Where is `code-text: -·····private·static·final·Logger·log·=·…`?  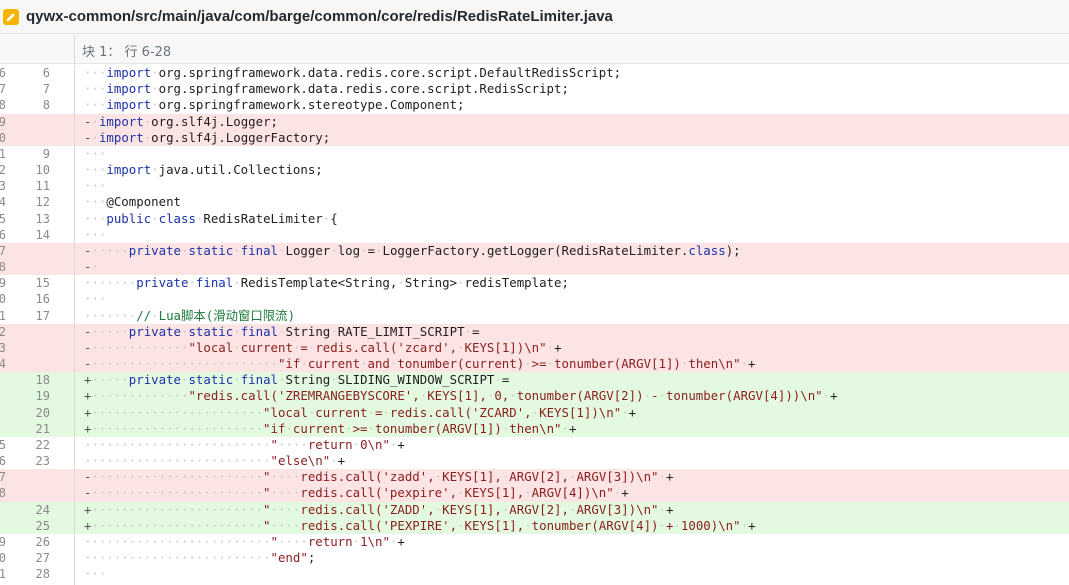 code-text: -·····private·static·final·Logger·log·=·… is located at coordinates (412, 250).